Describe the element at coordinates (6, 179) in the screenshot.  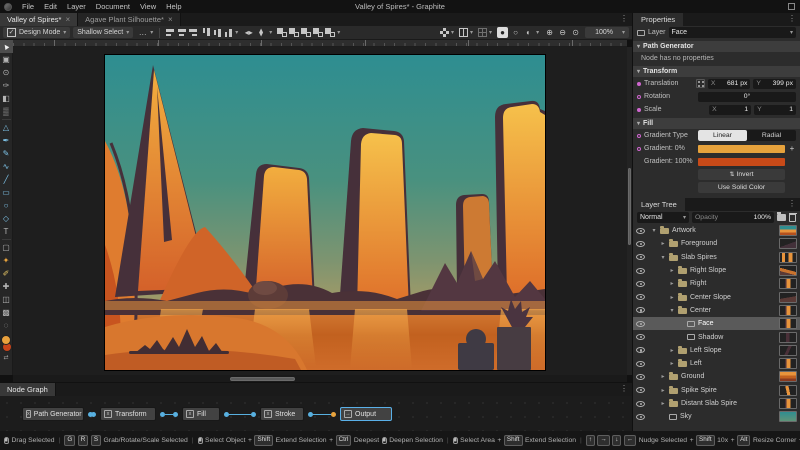
I see `line-tool: ╱` at that location.